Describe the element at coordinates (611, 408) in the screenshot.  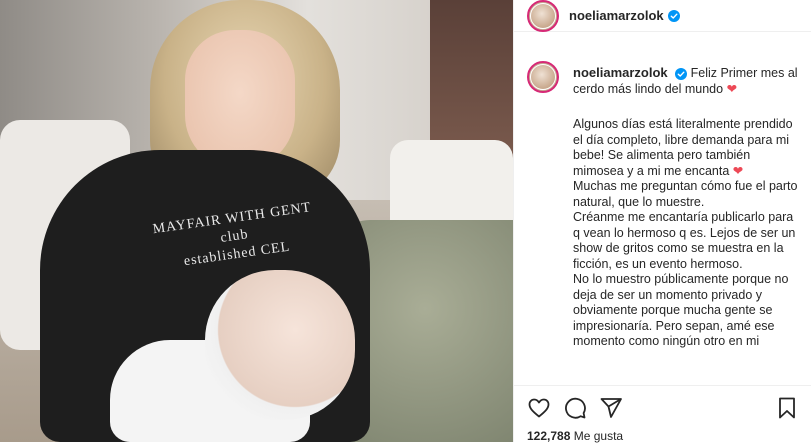
I see `paper-plane-icon` at that location.